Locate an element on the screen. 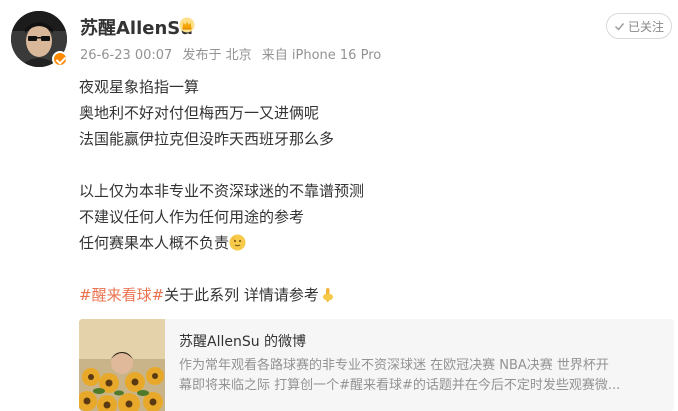  post-line-text: 关于此系列 详情请参考 is located at coordinates (241, 295).